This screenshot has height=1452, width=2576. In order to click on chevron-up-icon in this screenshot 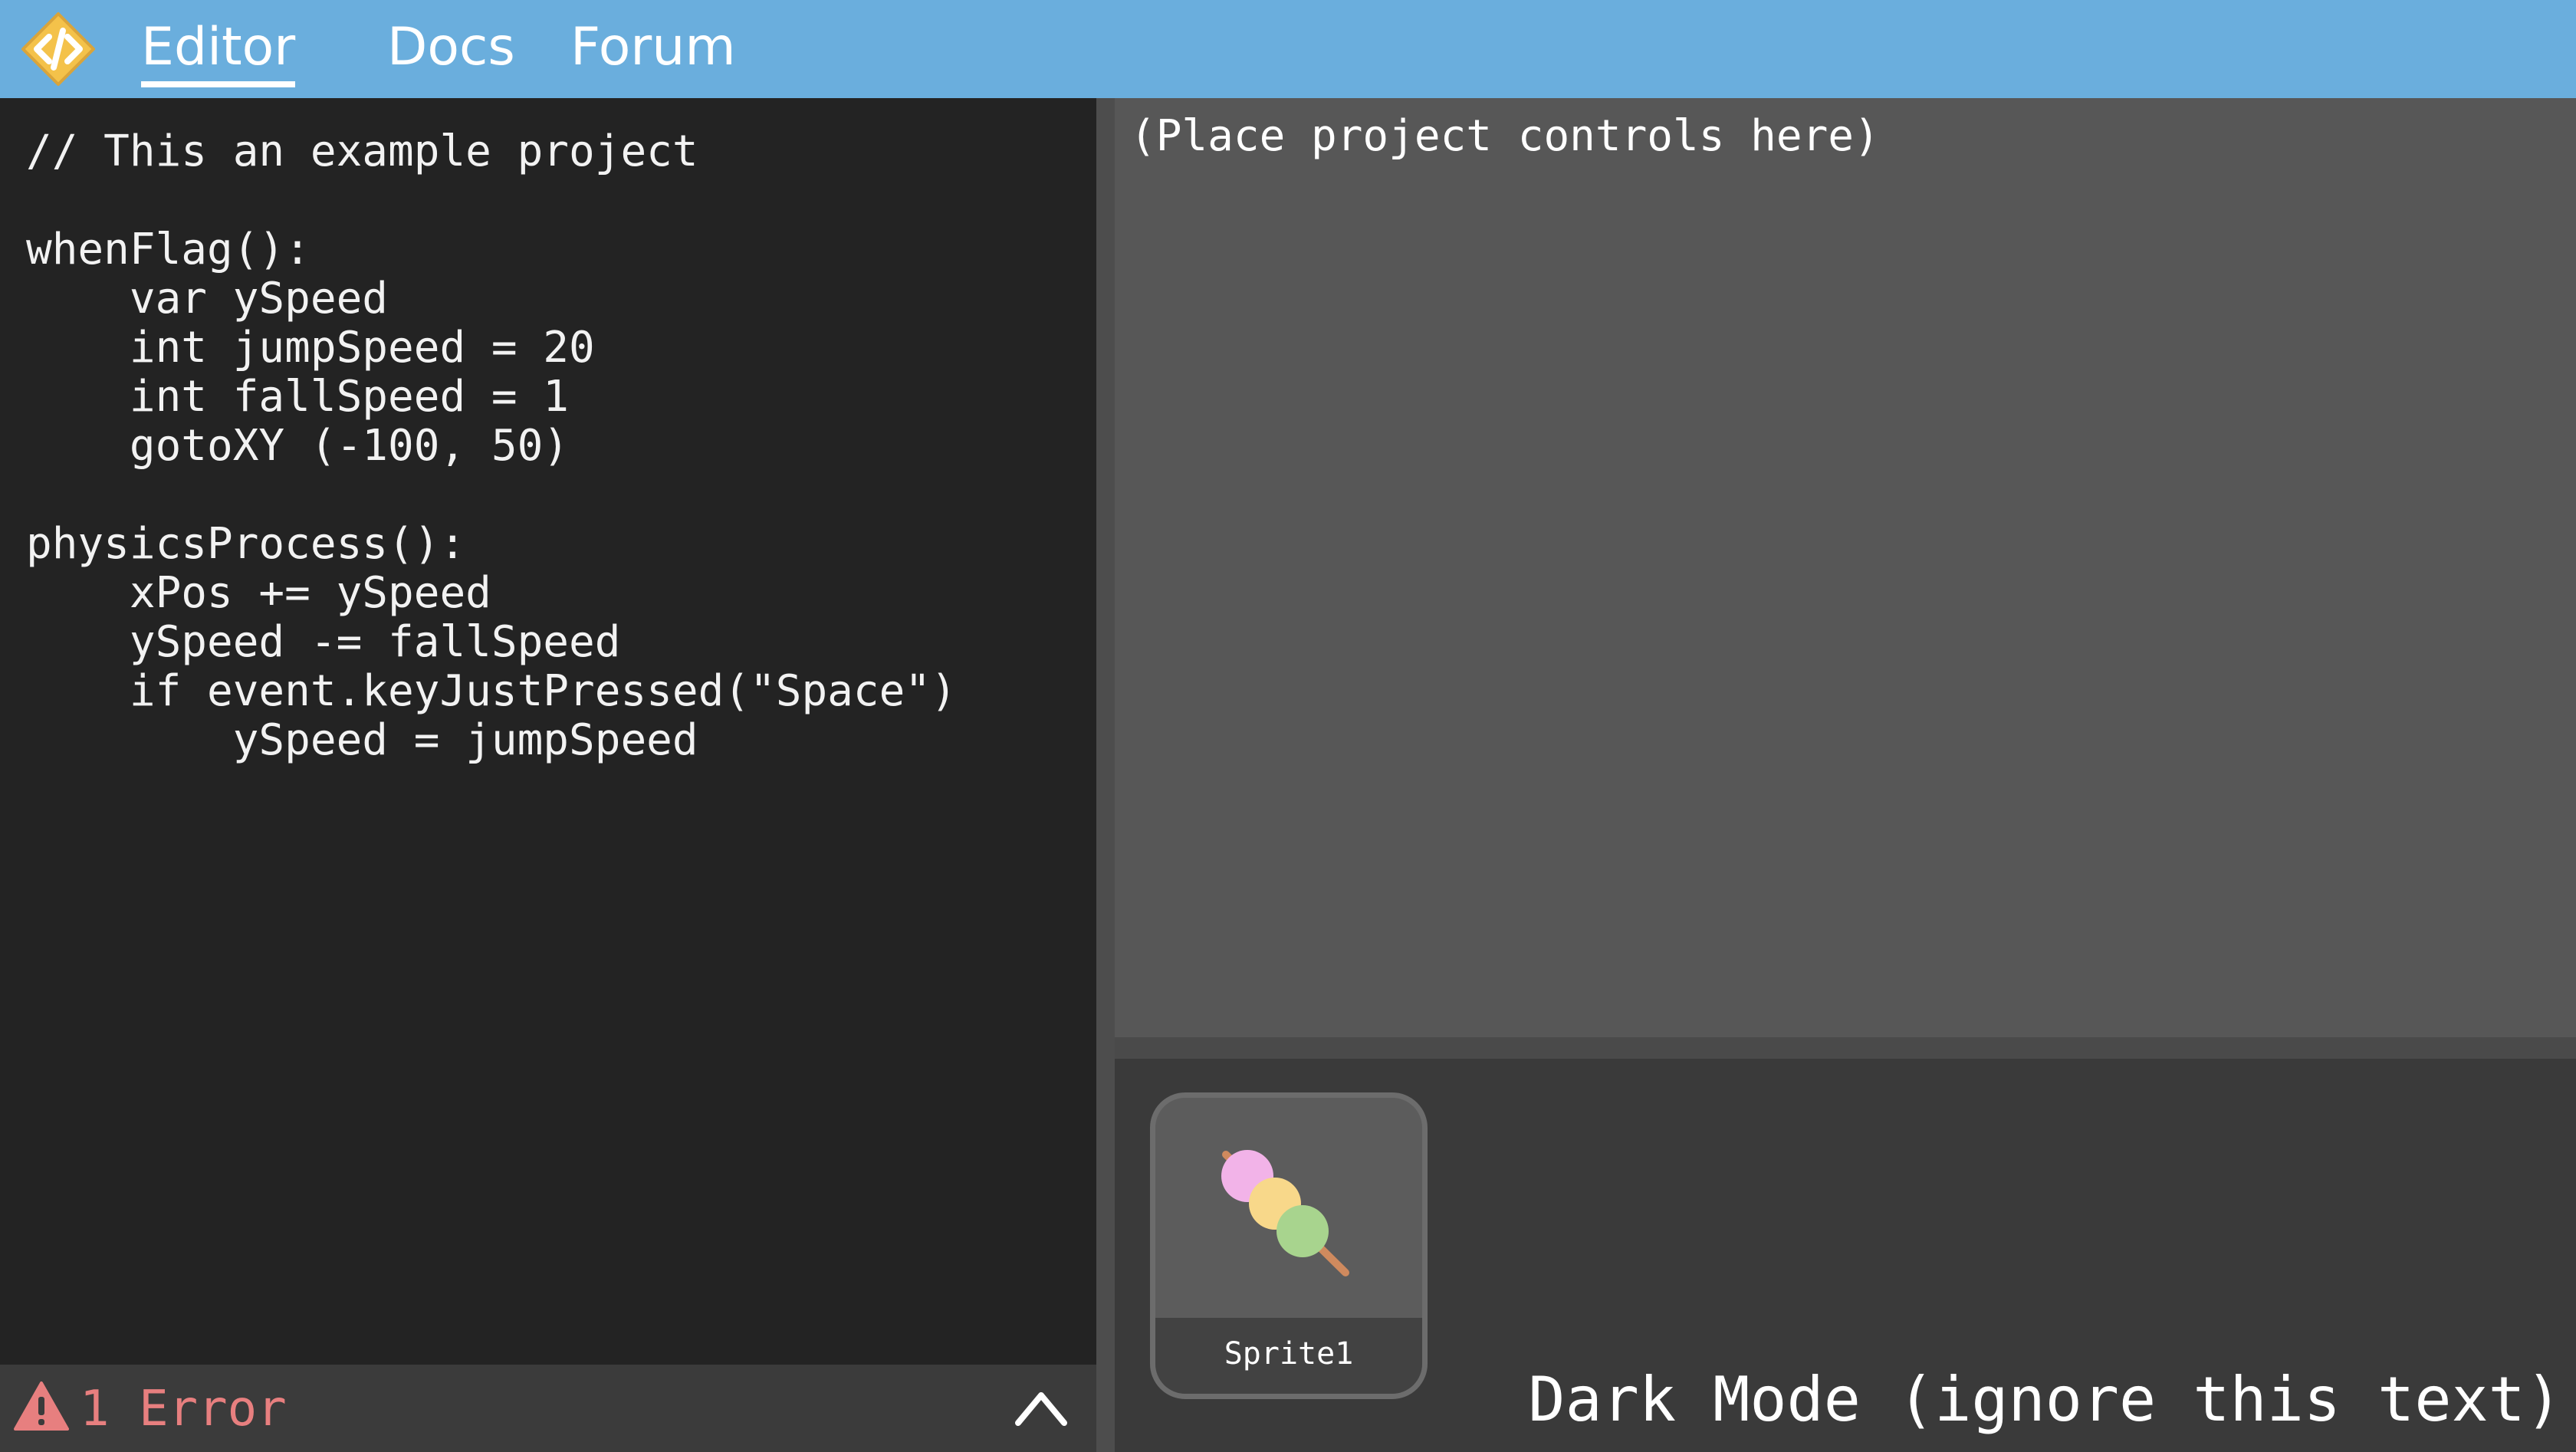, I will do `click(1041, 1407)`.